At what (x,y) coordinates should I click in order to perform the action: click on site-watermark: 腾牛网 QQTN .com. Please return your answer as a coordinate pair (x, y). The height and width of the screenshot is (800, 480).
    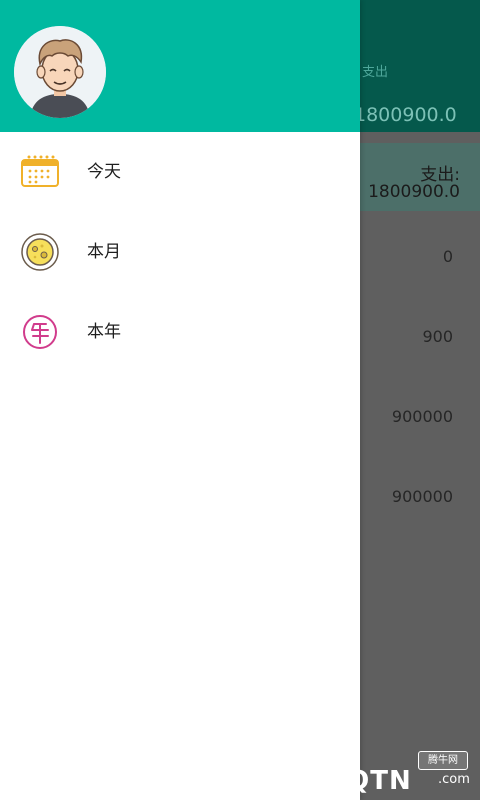
    Looking at the image, I should click on (370, 771).